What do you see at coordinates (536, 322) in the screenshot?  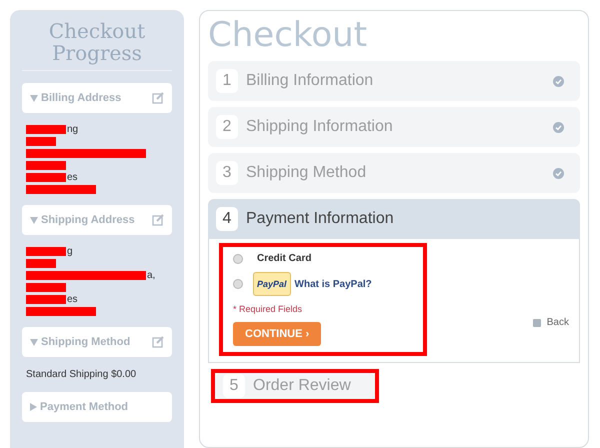 I see `back-icon` at bounding box center [536, 322].